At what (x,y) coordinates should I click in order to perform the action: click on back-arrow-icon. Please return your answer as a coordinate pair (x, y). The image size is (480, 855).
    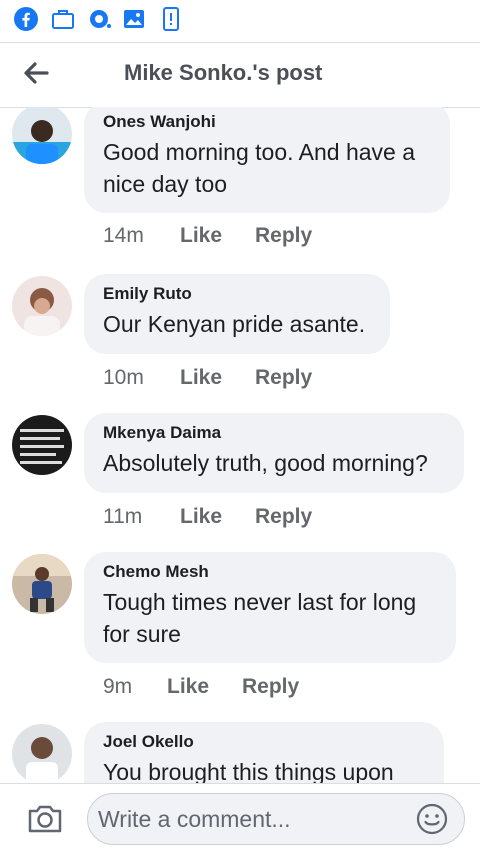
    Looking at the image, I should click on (36, 73).